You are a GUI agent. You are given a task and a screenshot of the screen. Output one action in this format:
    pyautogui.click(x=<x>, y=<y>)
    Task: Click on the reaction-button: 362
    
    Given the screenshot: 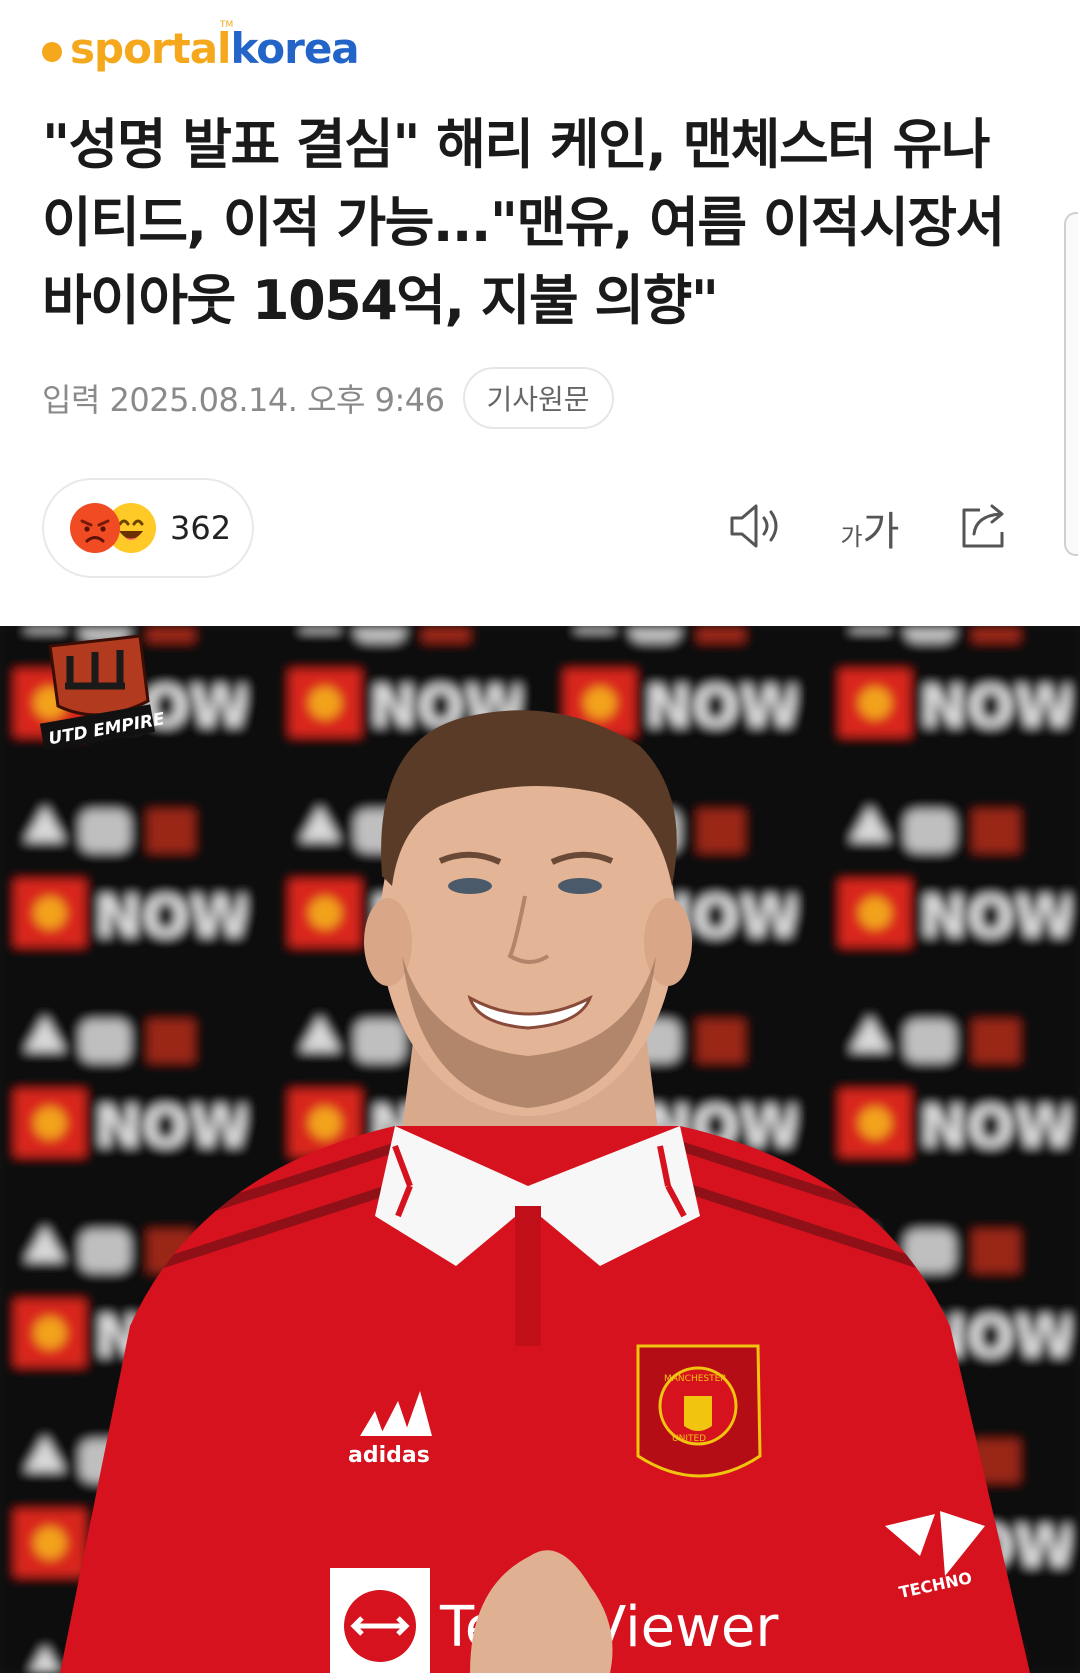 What is the action you would take?
    pyautogui.click(x=148, y=528)
    